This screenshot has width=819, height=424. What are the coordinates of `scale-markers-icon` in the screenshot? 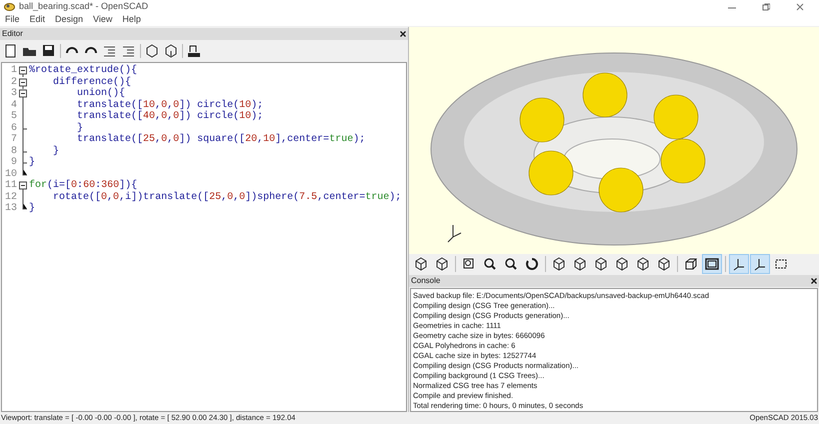 It's located at (760, 264).